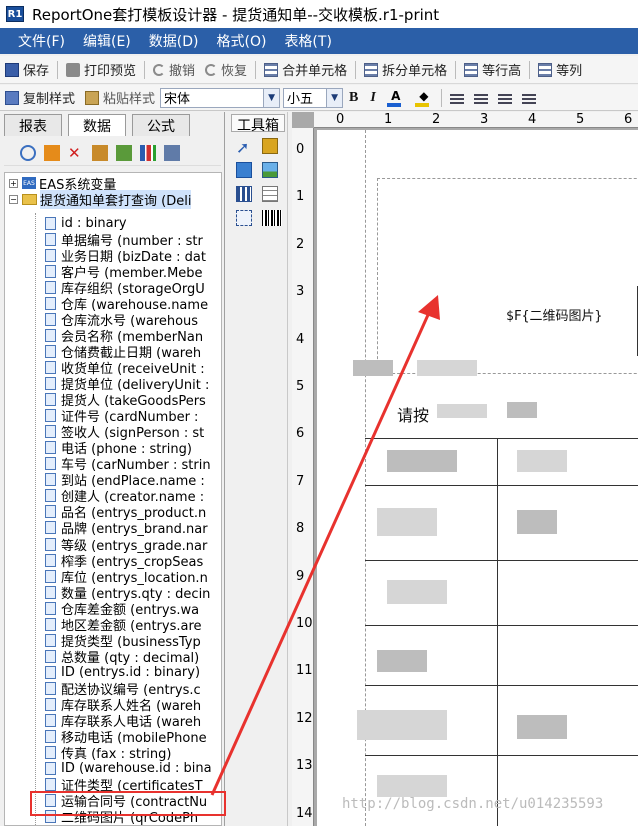 The width and height of the screenshot is (638, 826). What do you see at coordinates (421, 104) in the screenshot?
I see `fill-color-swatch` at bounding box center [421, 104].